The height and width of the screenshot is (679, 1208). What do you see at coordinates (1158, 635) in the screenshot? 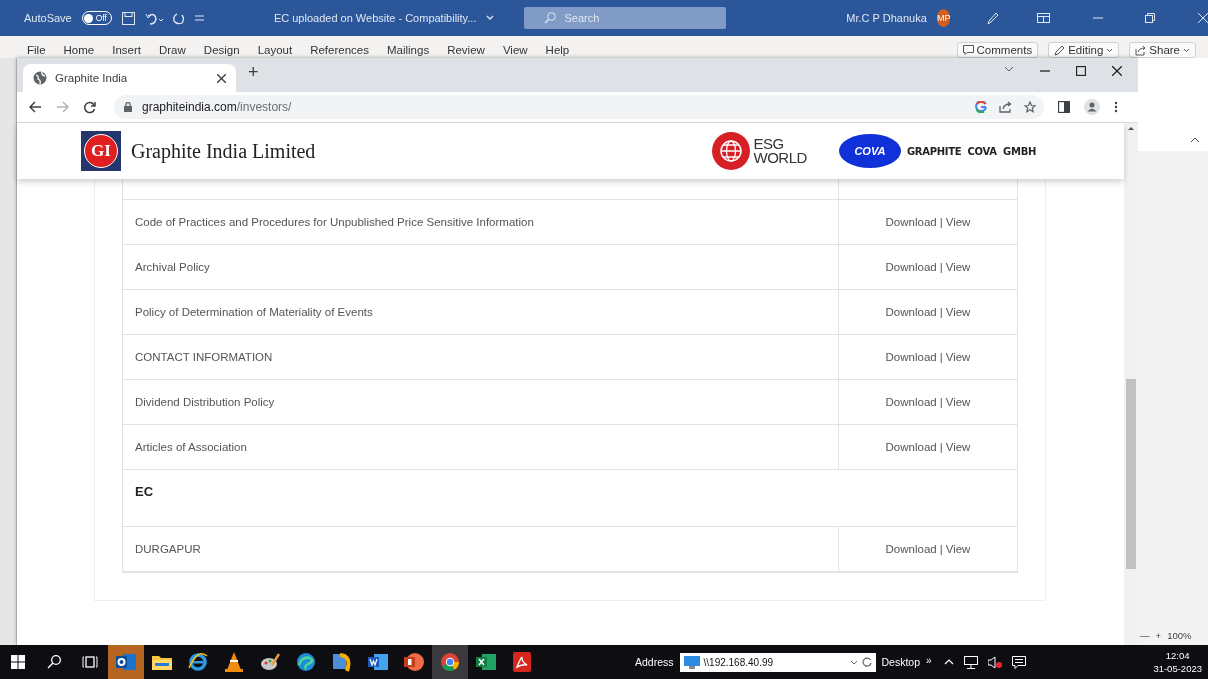
I see `zoom-in-button: +` at bounding box center [1158, 635].